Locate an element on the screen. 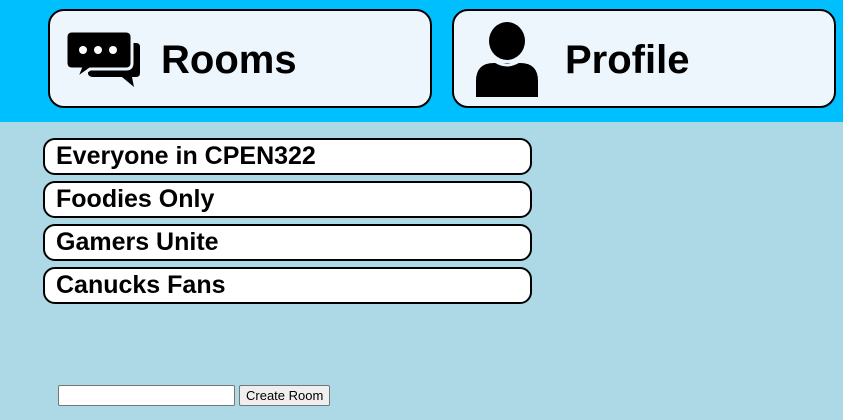 The image size is (843, 420). chat-bubbles-icon is located at coordinates (103, 58).